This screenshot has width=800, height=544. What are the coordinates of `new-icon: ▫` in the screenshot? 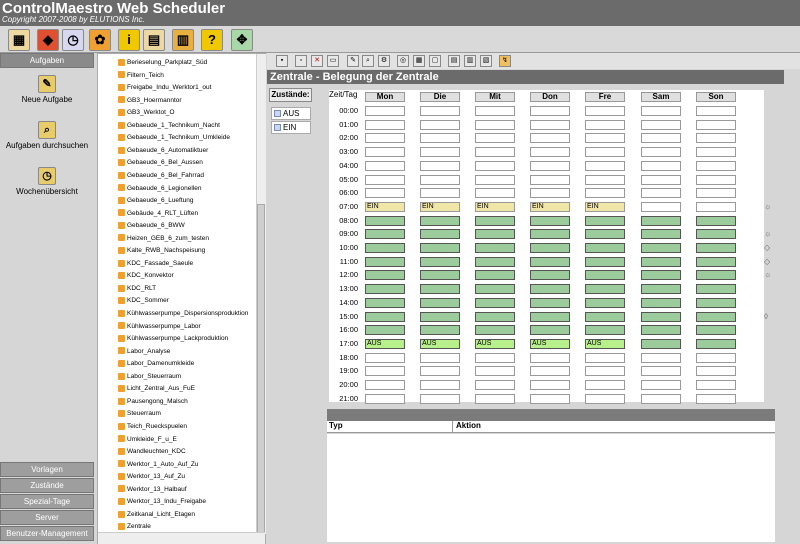 It's located at (301, 61).